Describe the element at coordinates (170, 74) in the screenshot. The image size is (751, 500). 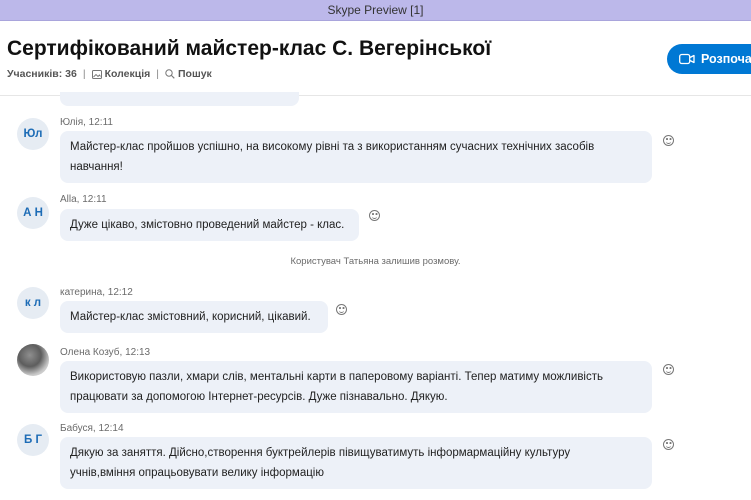
I see `search-icon` at that location.